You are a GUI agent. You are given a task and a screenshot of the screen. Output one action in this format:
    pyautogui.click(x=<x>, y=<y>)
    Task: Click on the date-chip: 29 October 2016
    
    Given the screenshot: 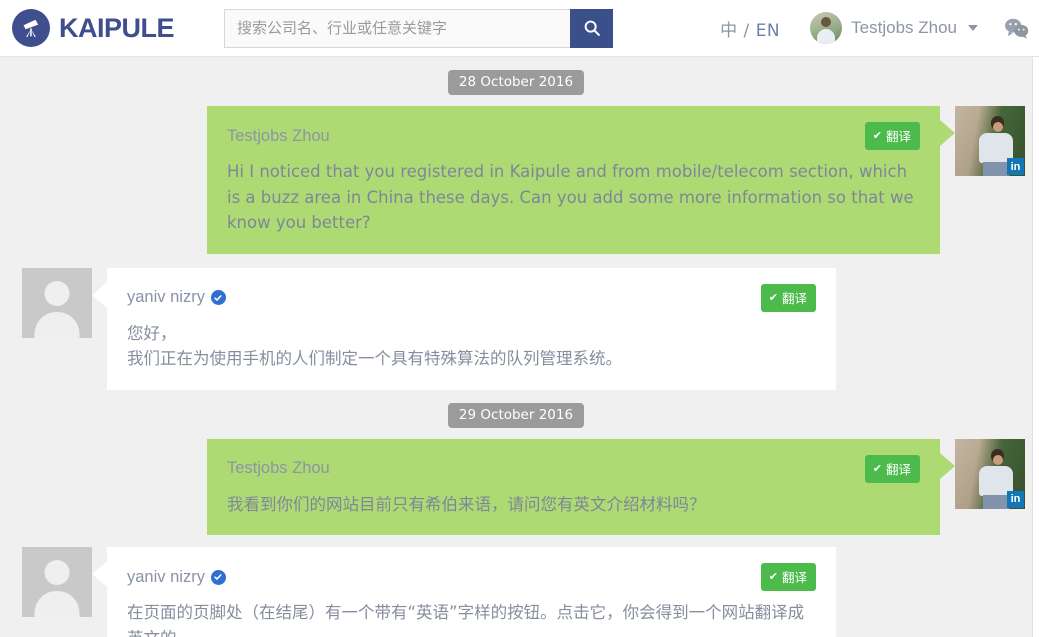 What is the action you would take?
    pyautogui.click(x=516, y=415)
    